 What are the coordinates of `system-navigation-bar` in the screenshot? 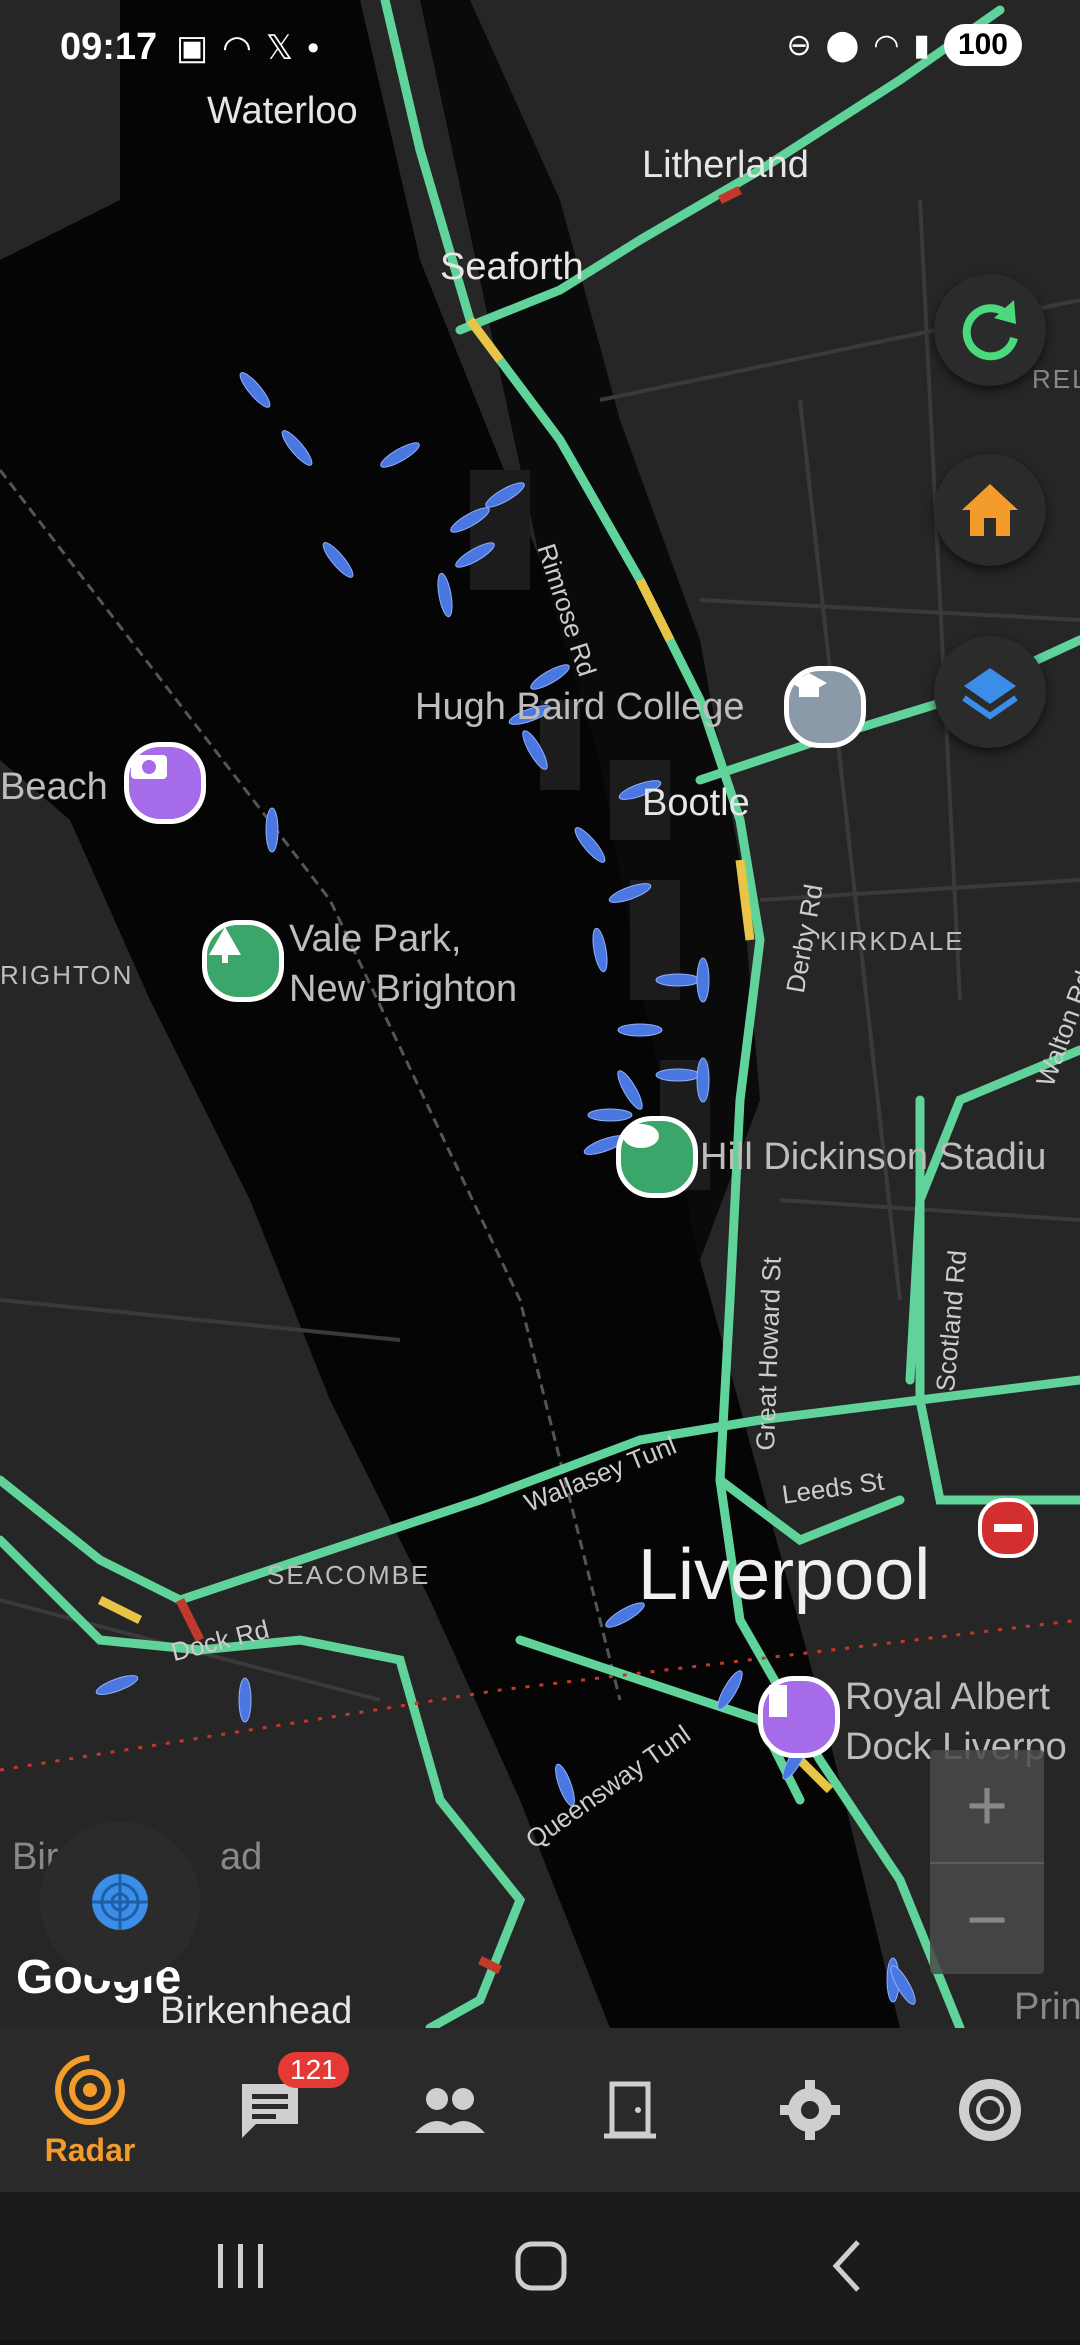 It's located at (540, 2266).